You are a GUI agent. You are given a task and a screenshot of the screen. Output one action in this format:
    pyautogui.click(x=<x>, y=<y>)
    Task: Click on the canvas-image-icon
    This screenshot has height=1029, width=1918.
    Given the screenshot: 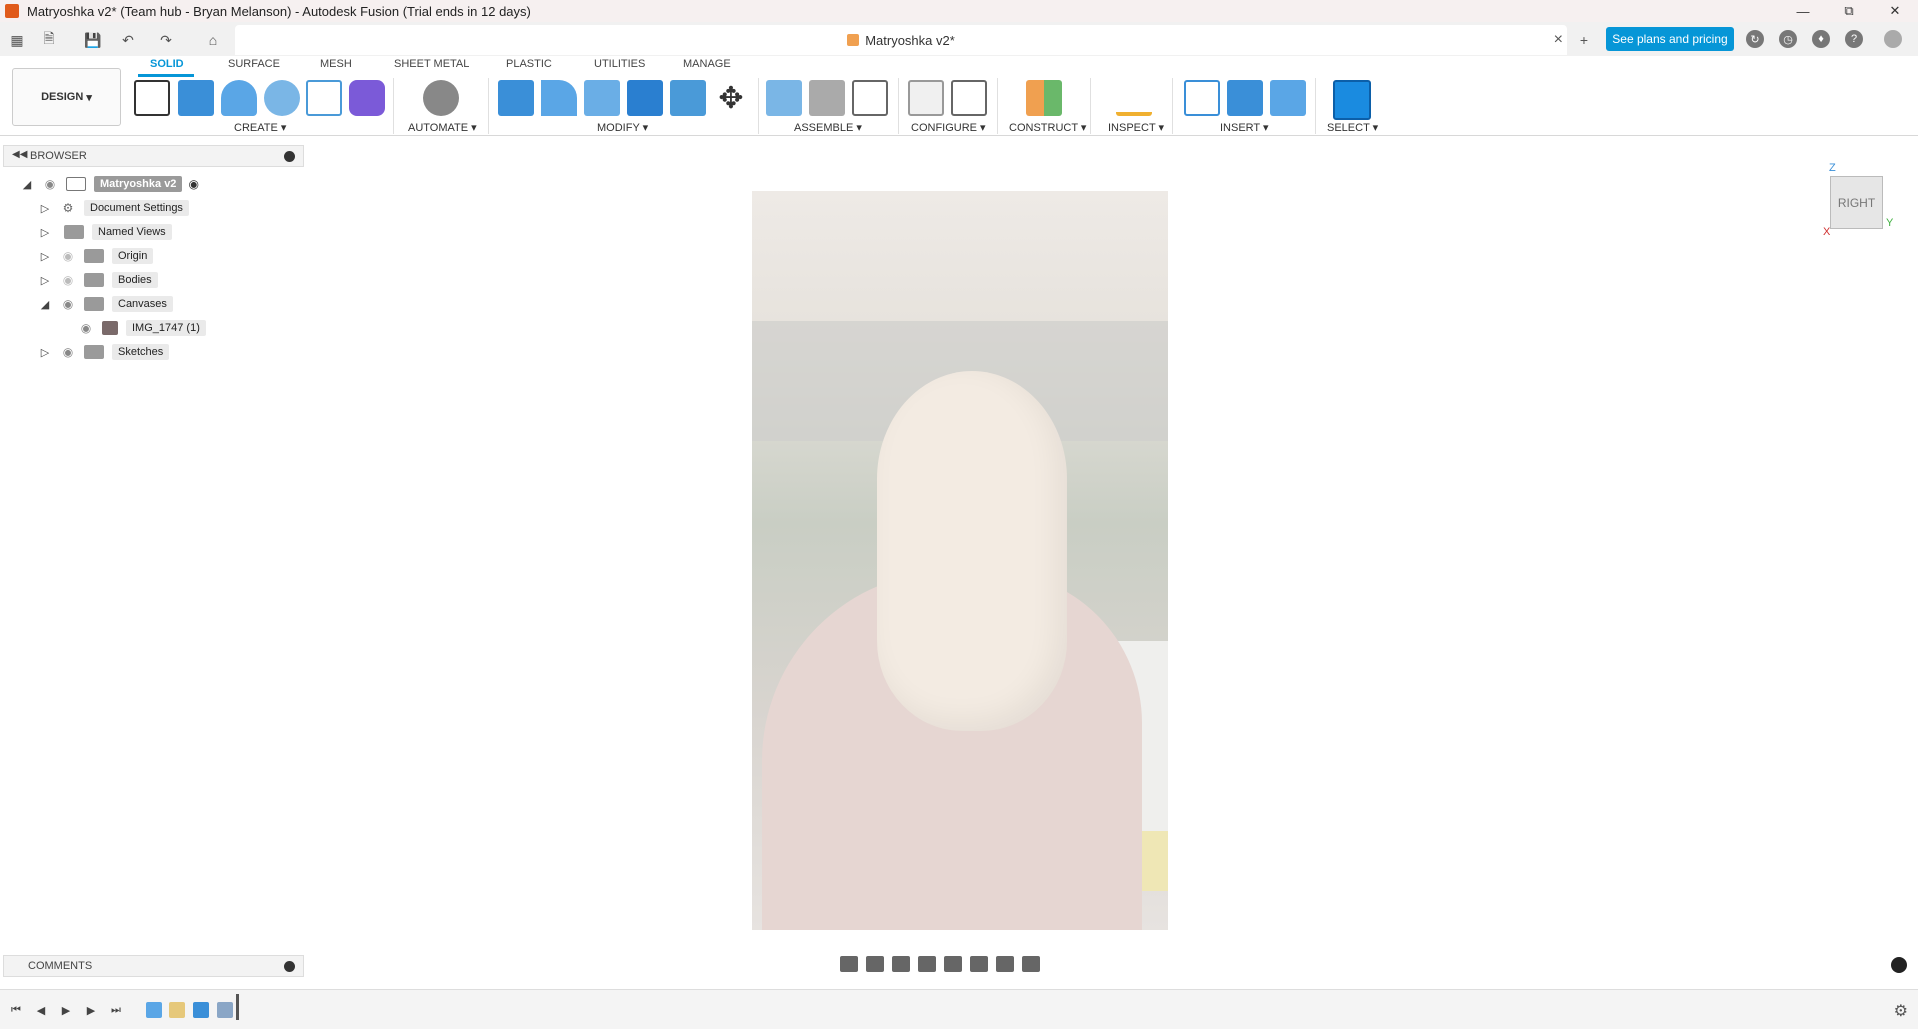 What is the action you would take?
    pyautogui.click(x=1288, y=98)
    